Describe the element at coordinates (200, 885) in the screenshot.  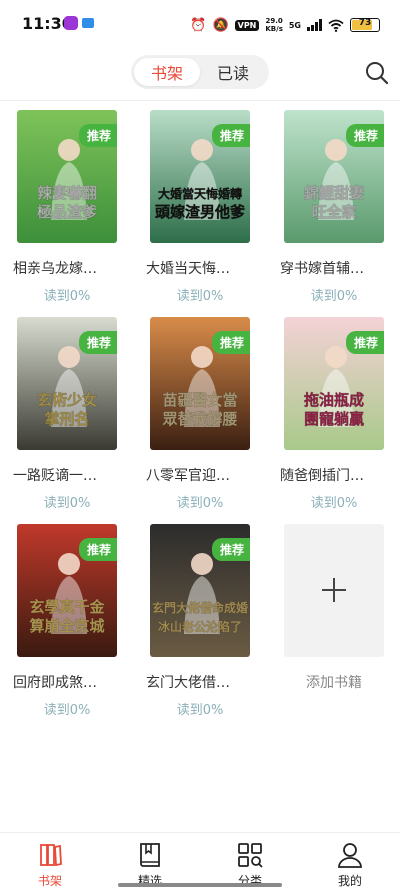
I see `home-indicator` at that location.